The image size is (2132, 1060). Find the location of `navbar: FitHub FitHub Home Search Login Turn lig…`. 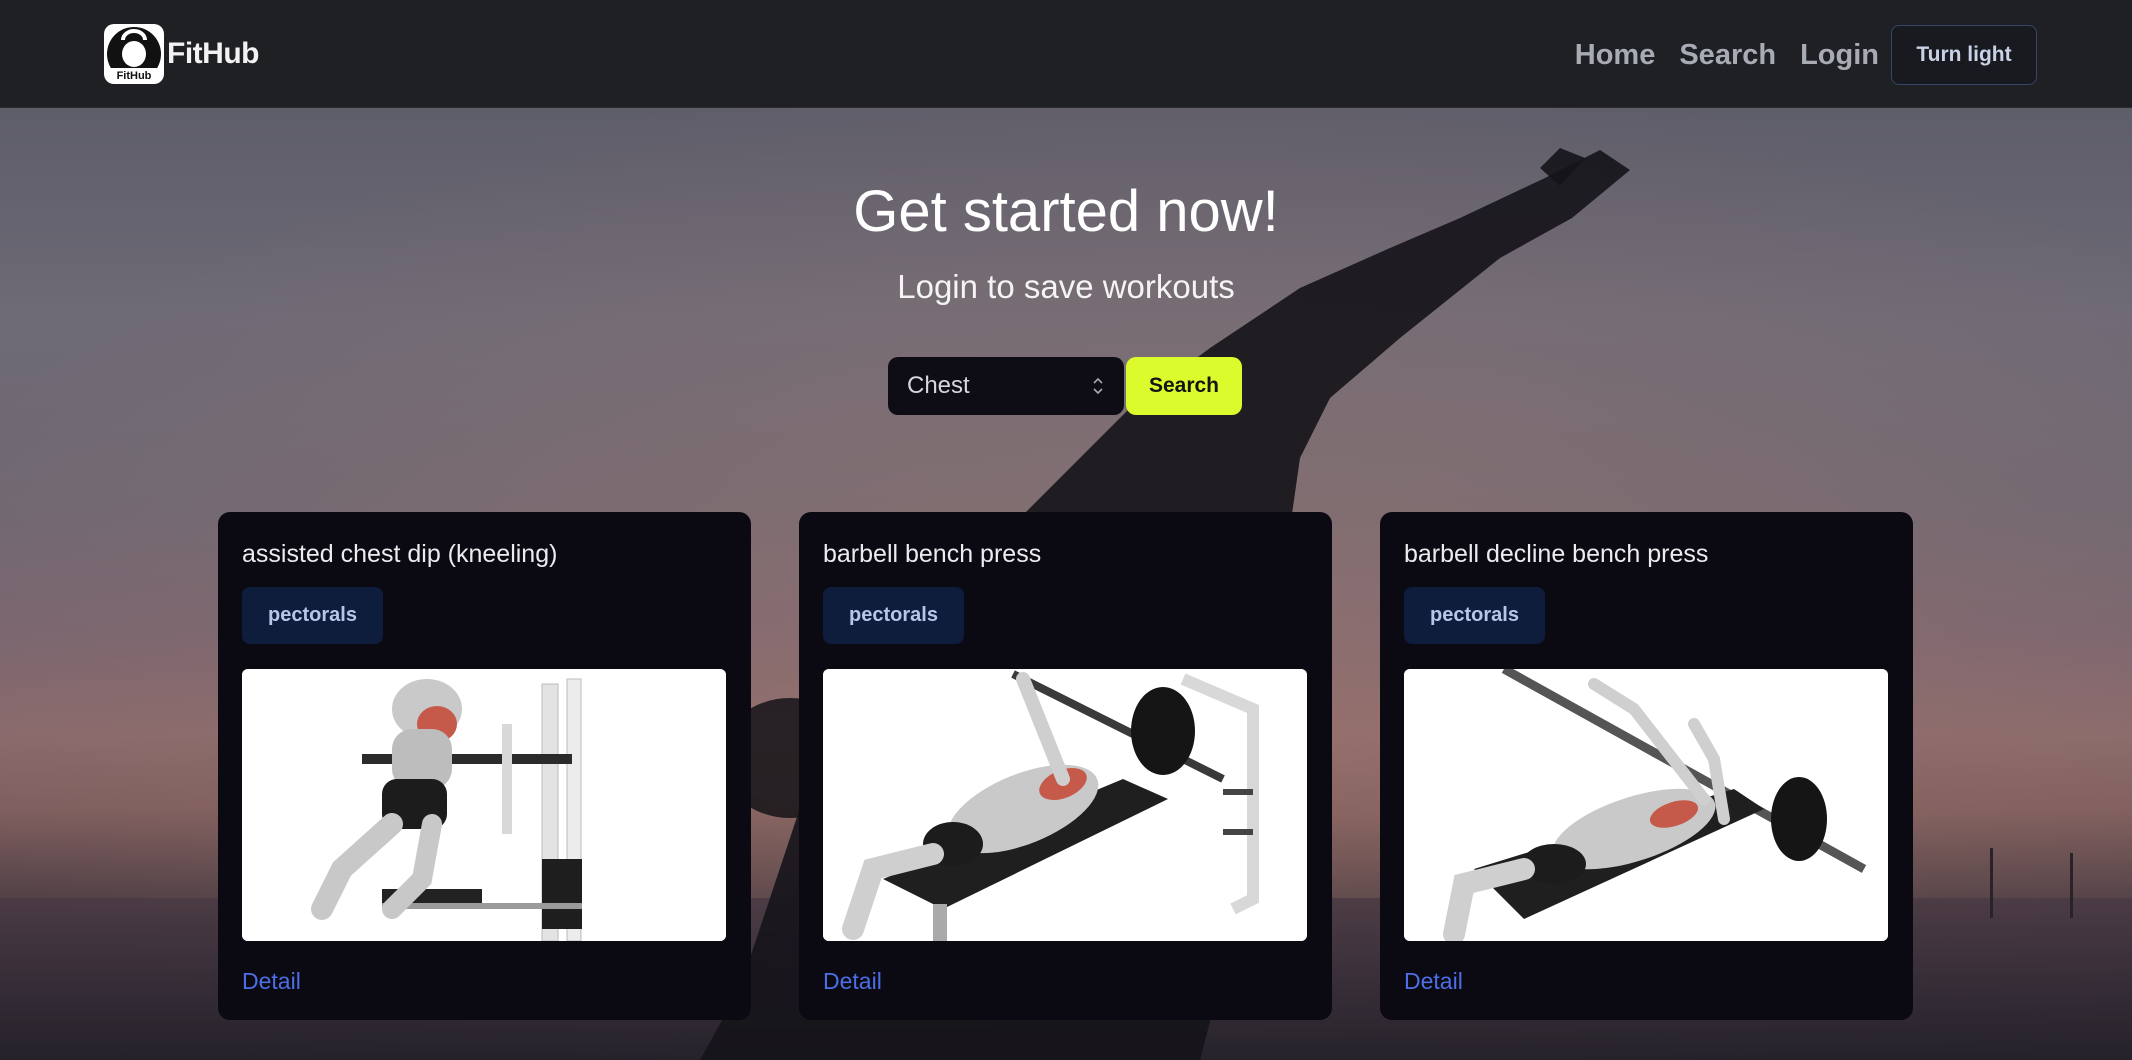

navbar: FitHub FitHub Home Search Login Turn lig… is located at coordinates (1066, 54).